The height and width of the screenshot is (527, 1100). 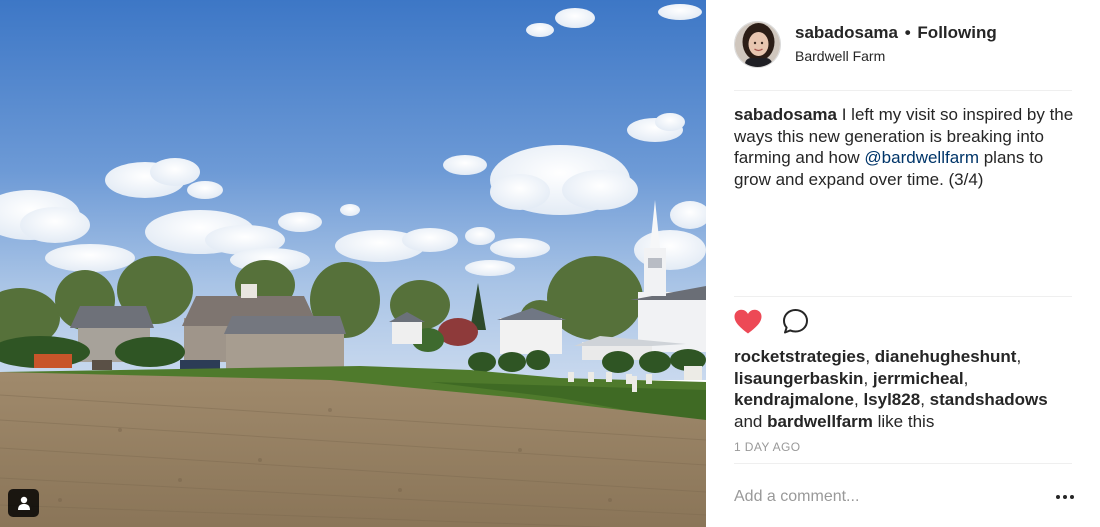 I want to click on comment-button, so click(x=797, y=324).